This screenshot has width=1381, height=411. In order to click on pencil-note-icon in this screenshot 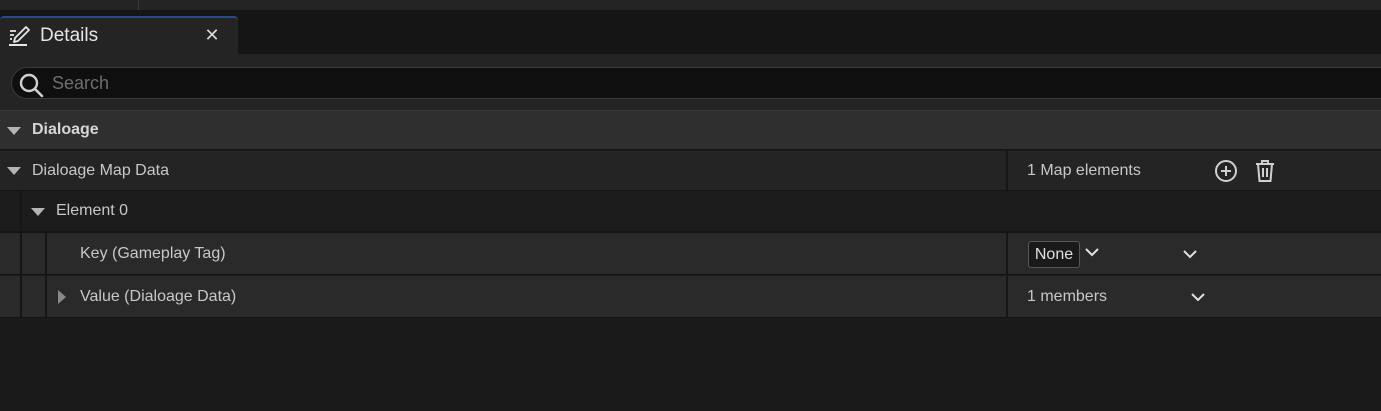, I will do `click(19, 36)`.